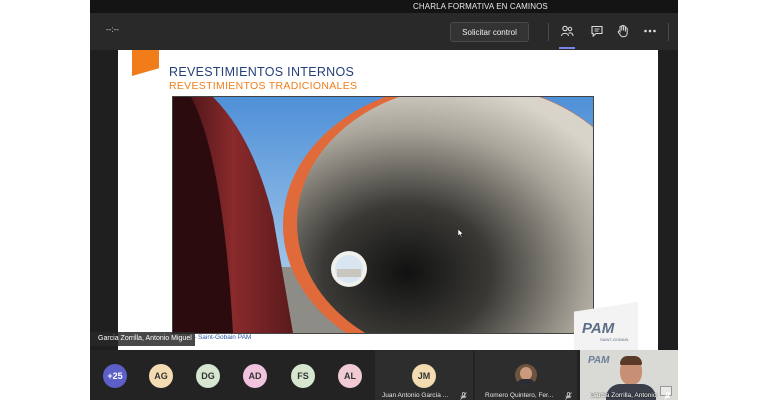 This screenshot has height=400, width=770. What do you see at coordinates (384, 31) in the screenshot?
I see `meeting-toolbar: --:-- Solicitar control` at bounding box center [384, 31].